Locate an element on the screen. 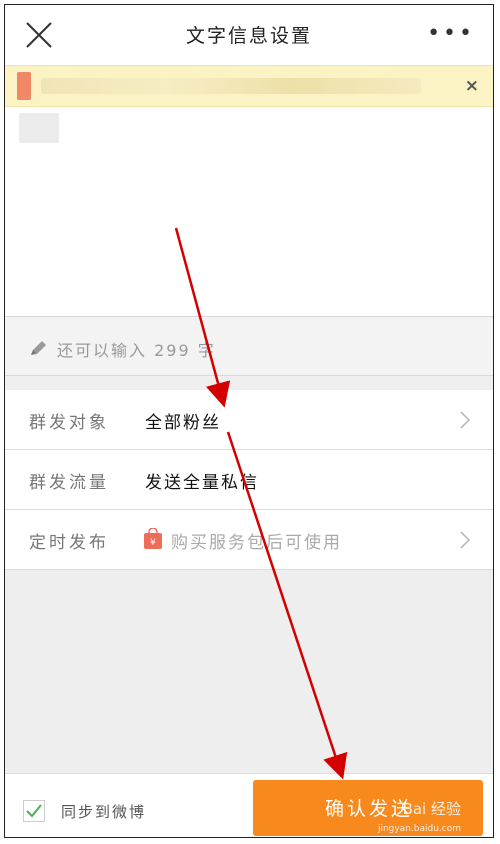 Image resolution: width=500 pixels, height=844 pixels. audience-value: 全部粉丝 is located at coordinates (183, 423).